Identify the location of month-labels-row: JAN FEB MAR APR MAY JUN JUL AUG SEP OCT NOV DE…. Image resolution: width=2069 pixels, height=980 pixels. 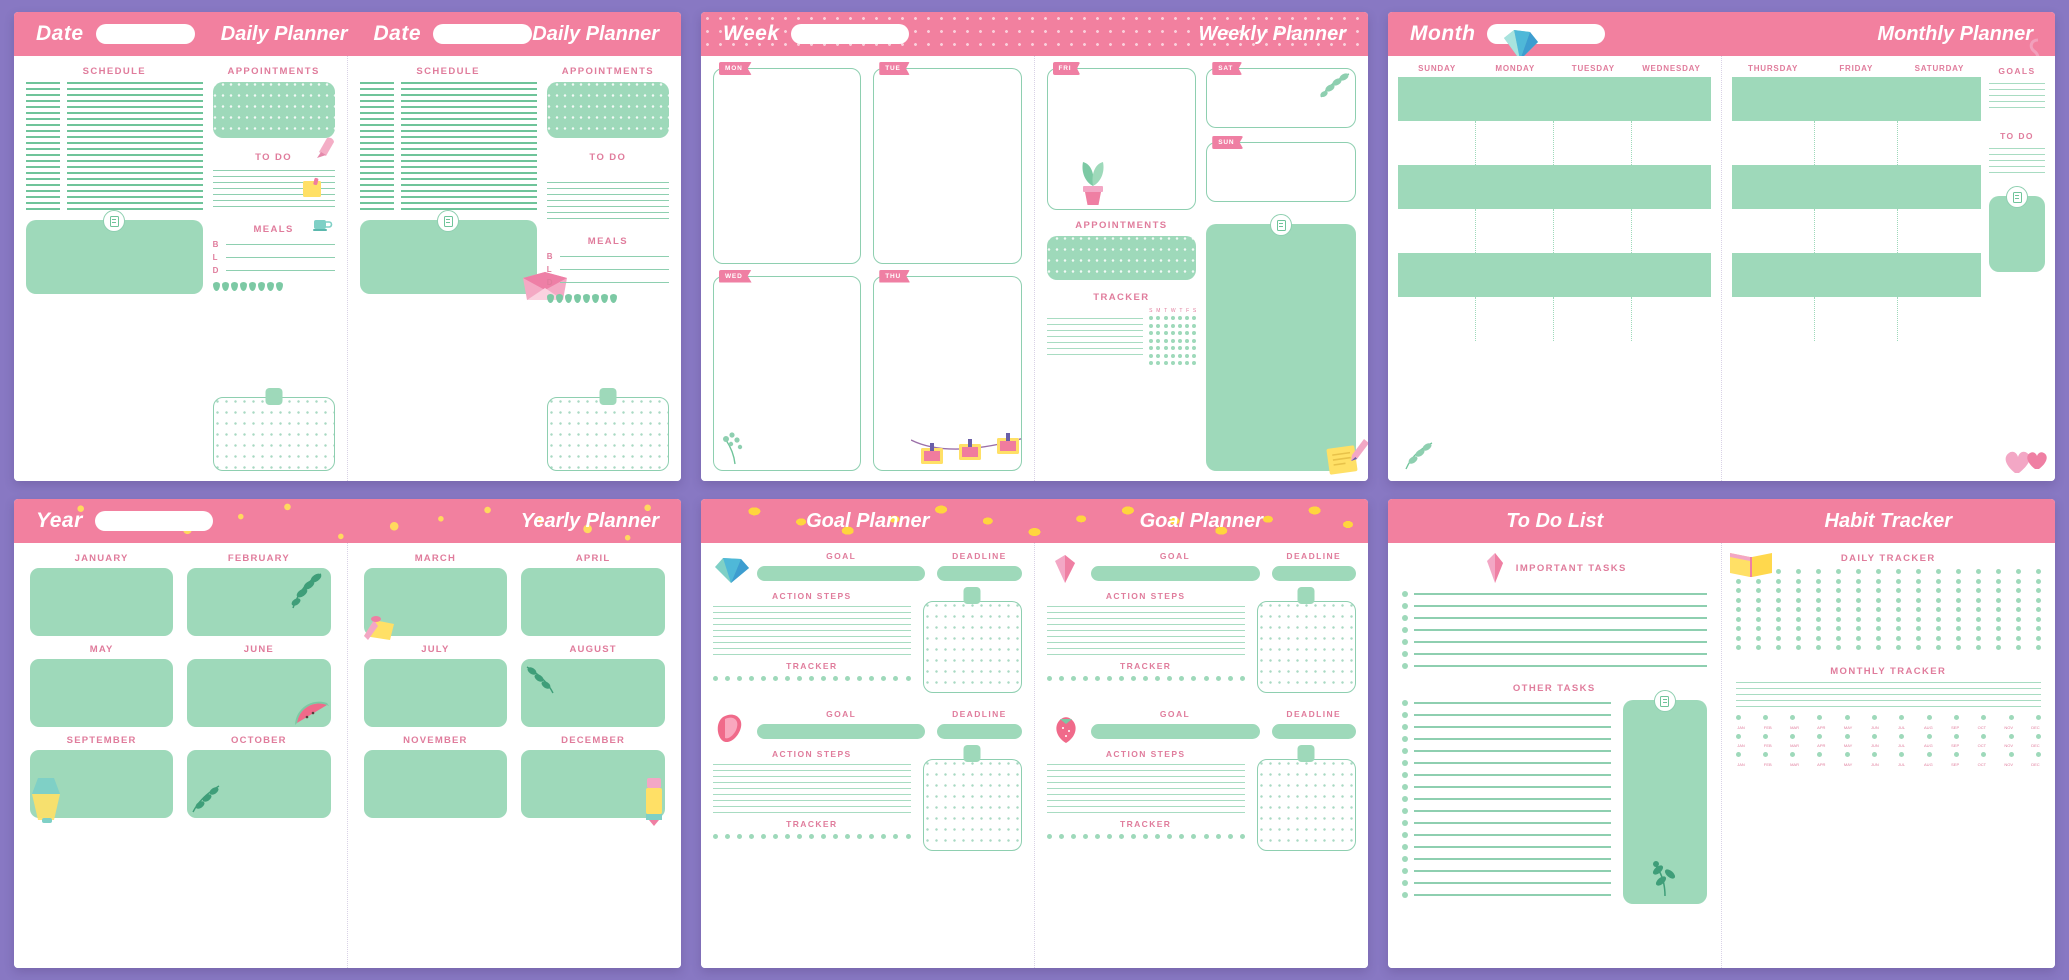
(1888, 764).